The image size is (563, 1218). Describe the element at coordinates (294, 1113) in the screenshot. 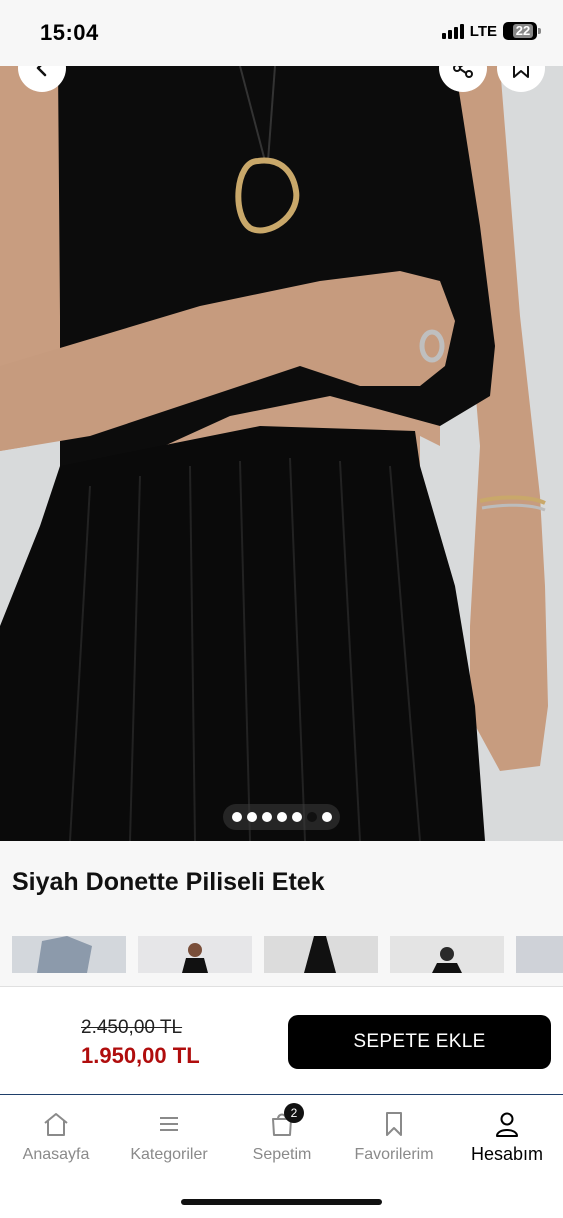

I see `cart-count-badge: 2` at that location.